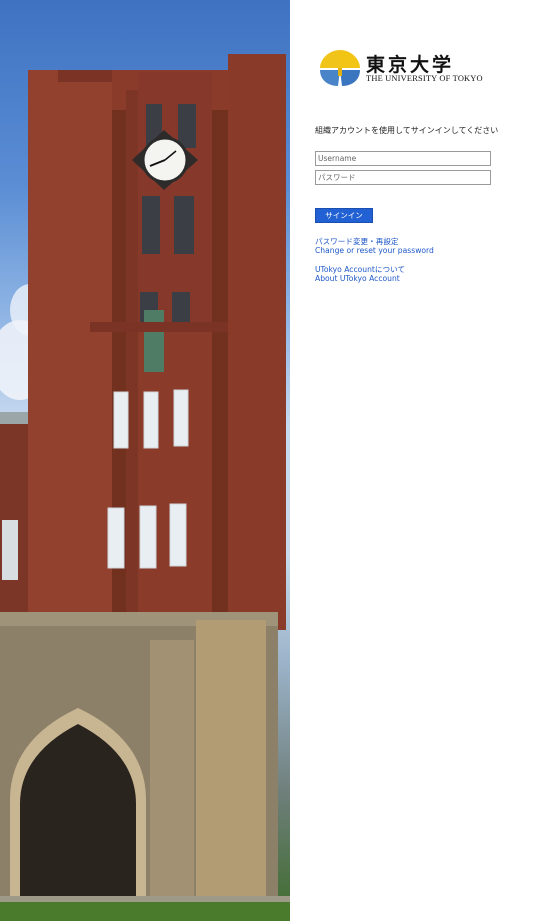 The image size is (540, 921). Describe the element at coordinates (344, 215) in the screenshot. I see `signin-button: サインイン` at that location.